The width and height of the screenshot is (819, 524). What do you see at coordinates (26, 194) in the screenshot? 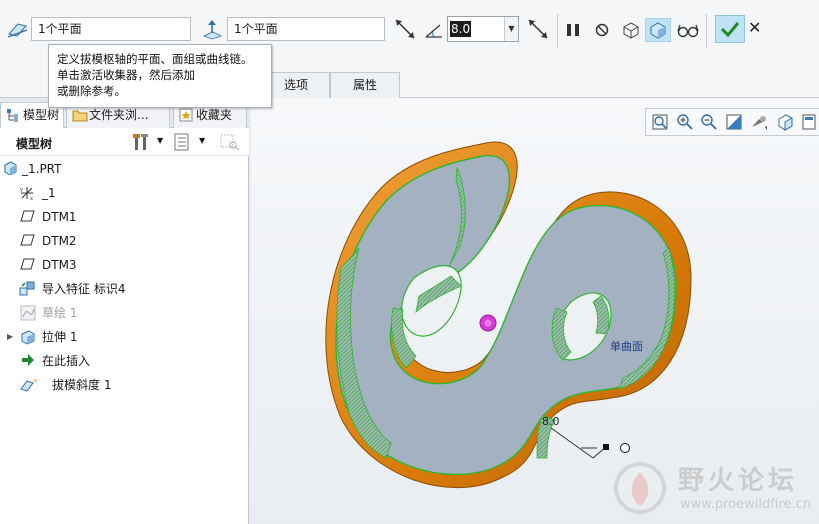
I see `coordinate-system-icon: y x` at bounding box center [26, 194].